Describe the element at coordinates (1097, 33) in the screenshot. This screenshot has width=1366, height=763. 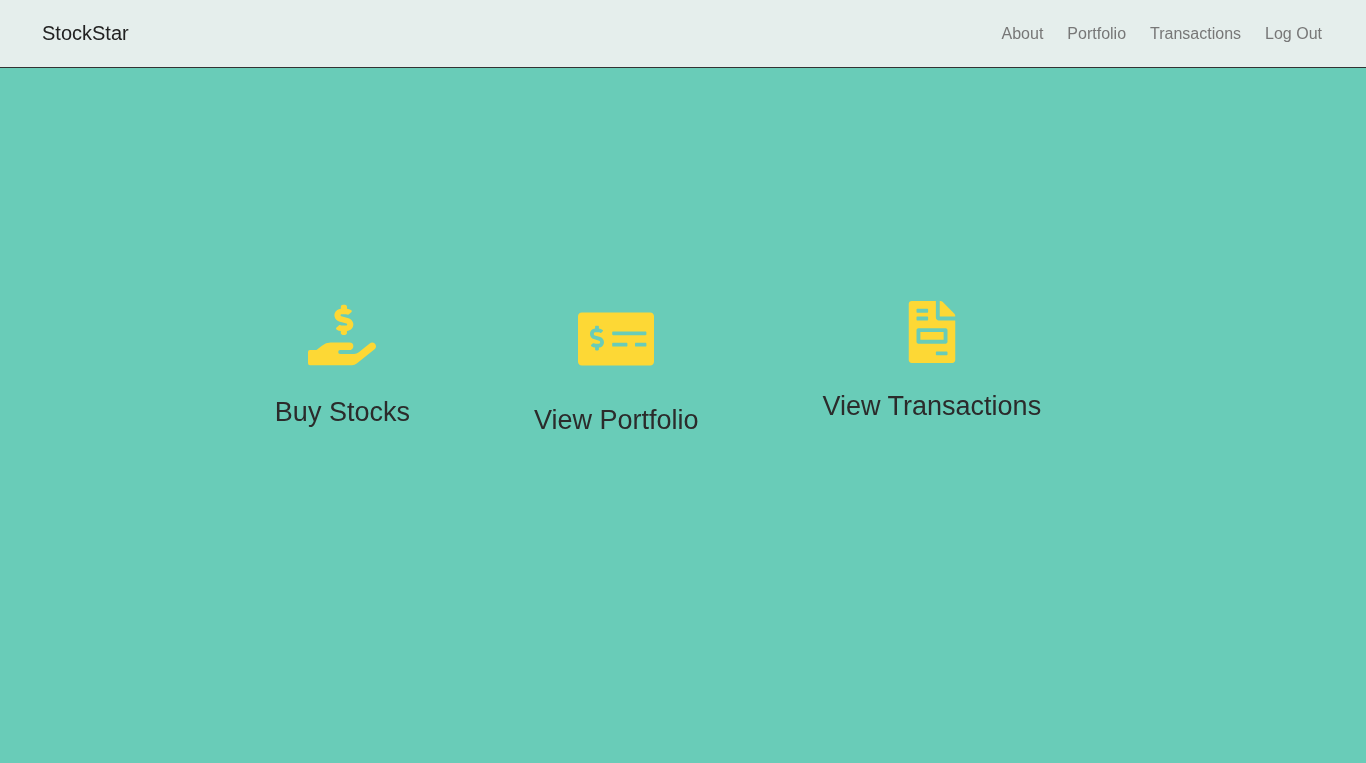
I see `nav-link: Portfolio` at that location.